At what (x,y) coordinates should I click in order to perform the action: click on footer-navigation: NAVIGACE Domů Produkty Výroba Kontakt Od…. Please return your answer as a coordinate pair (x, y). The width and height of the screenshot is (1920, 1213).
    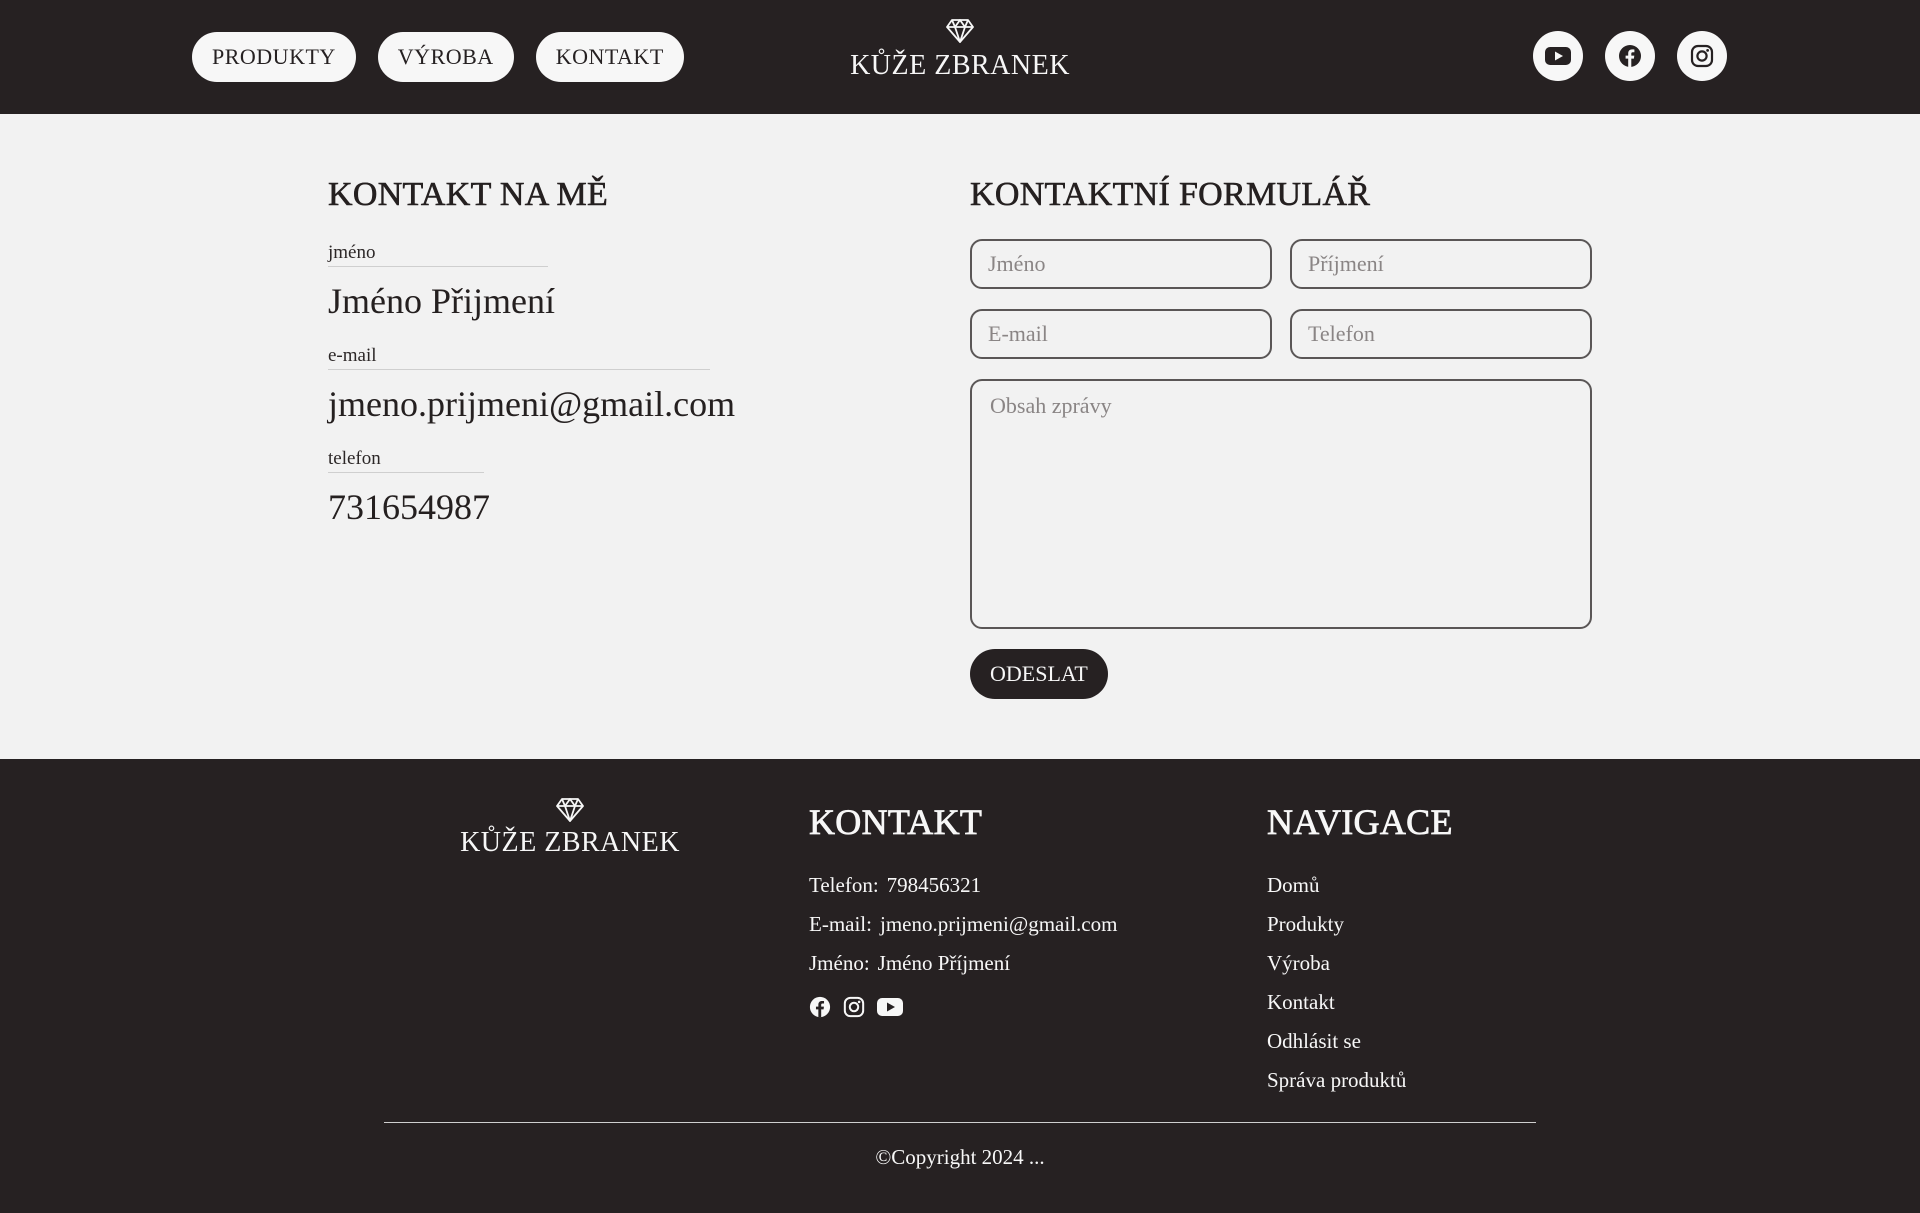
    Looking at the image, I should click on (1360, 947).